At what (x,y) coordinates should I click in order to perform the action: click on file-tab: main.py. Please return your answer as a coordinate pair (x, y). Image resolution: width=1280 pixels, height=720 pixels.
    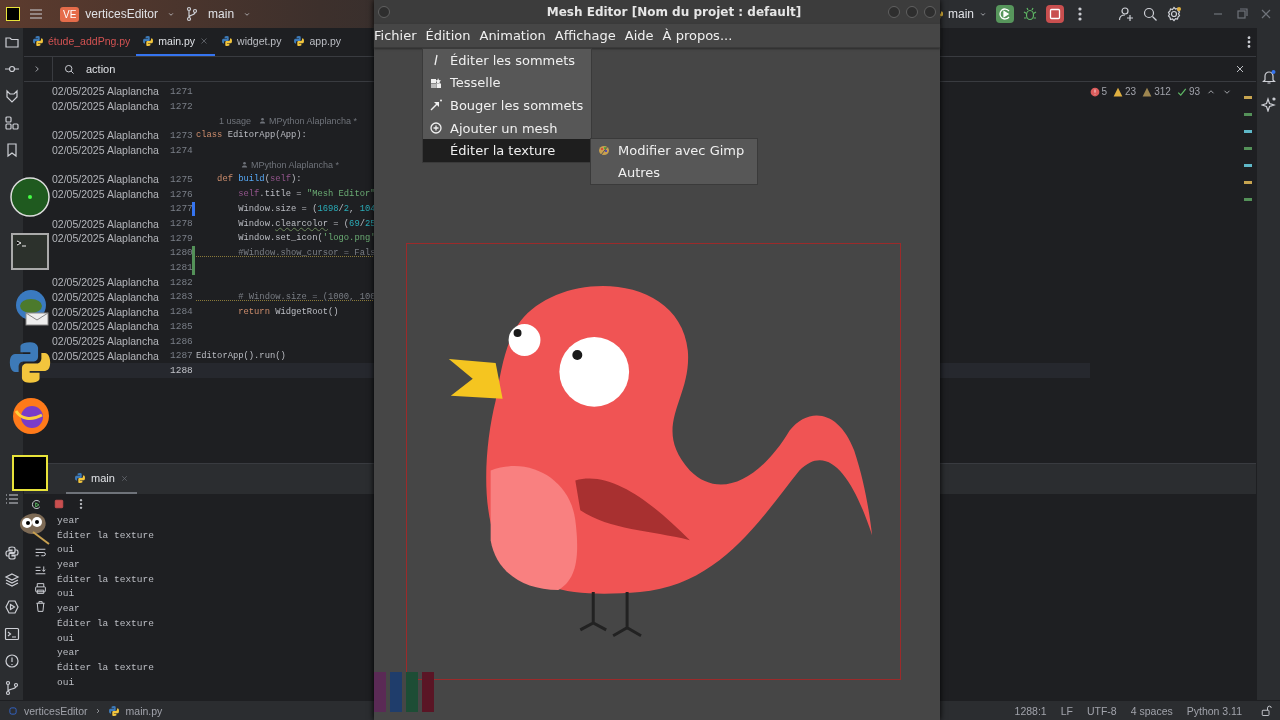
    Looking at the image, I should click on (176, 42).